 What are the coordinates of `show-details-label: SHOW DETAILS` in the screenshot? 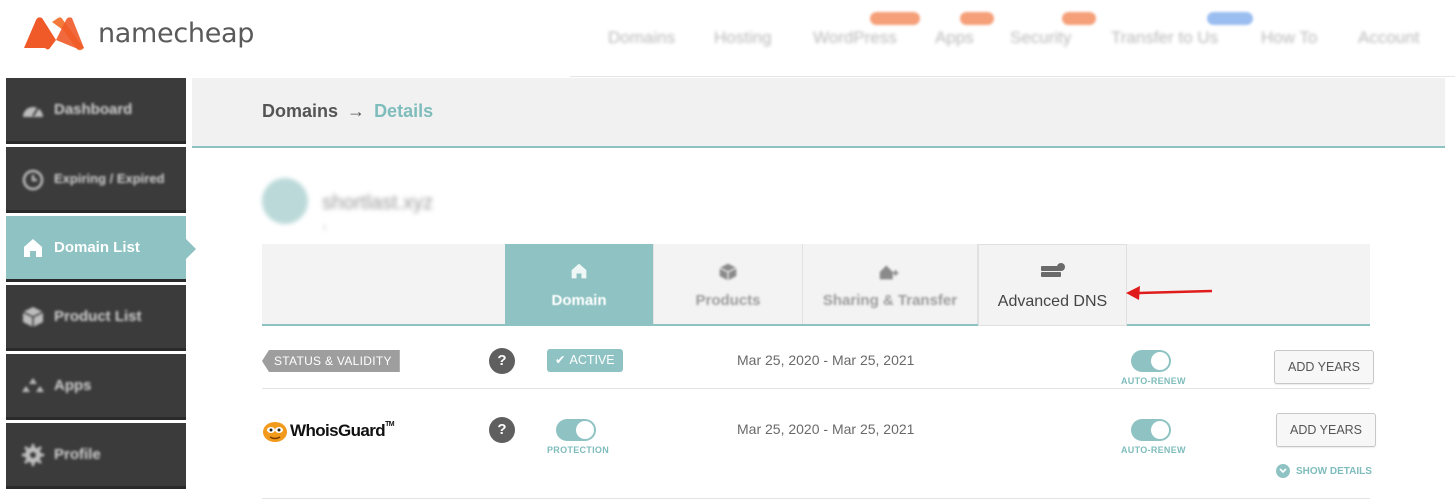 It's located at (1334, 471).